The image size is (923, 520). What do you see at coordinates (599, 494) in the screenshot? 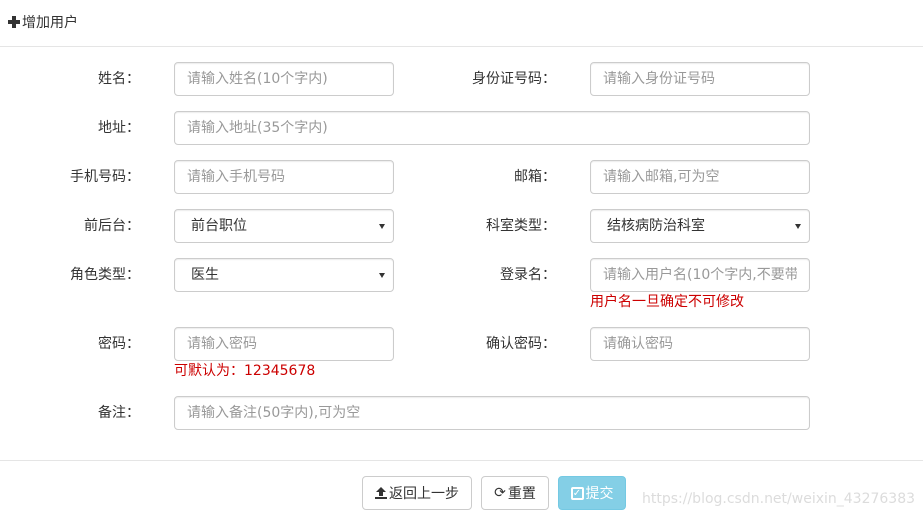
I see `submit-button-label: 提交` at bounding box center [599, 494].